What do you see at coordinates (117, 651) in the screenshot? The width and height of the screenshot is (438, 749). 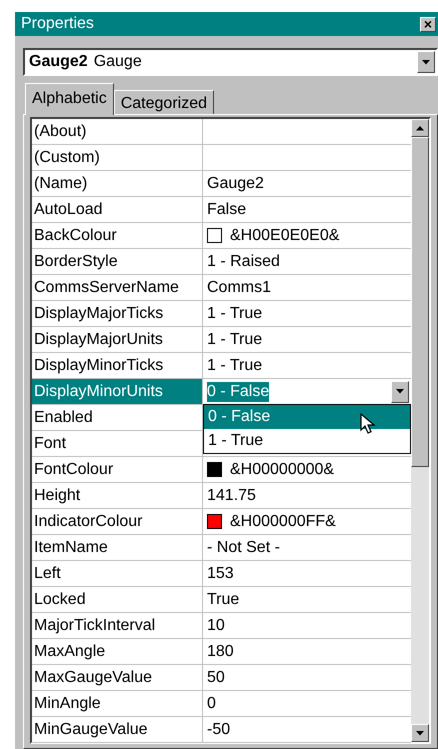 I see `property-name: MaxAngle` at bounding box center [117, 651].